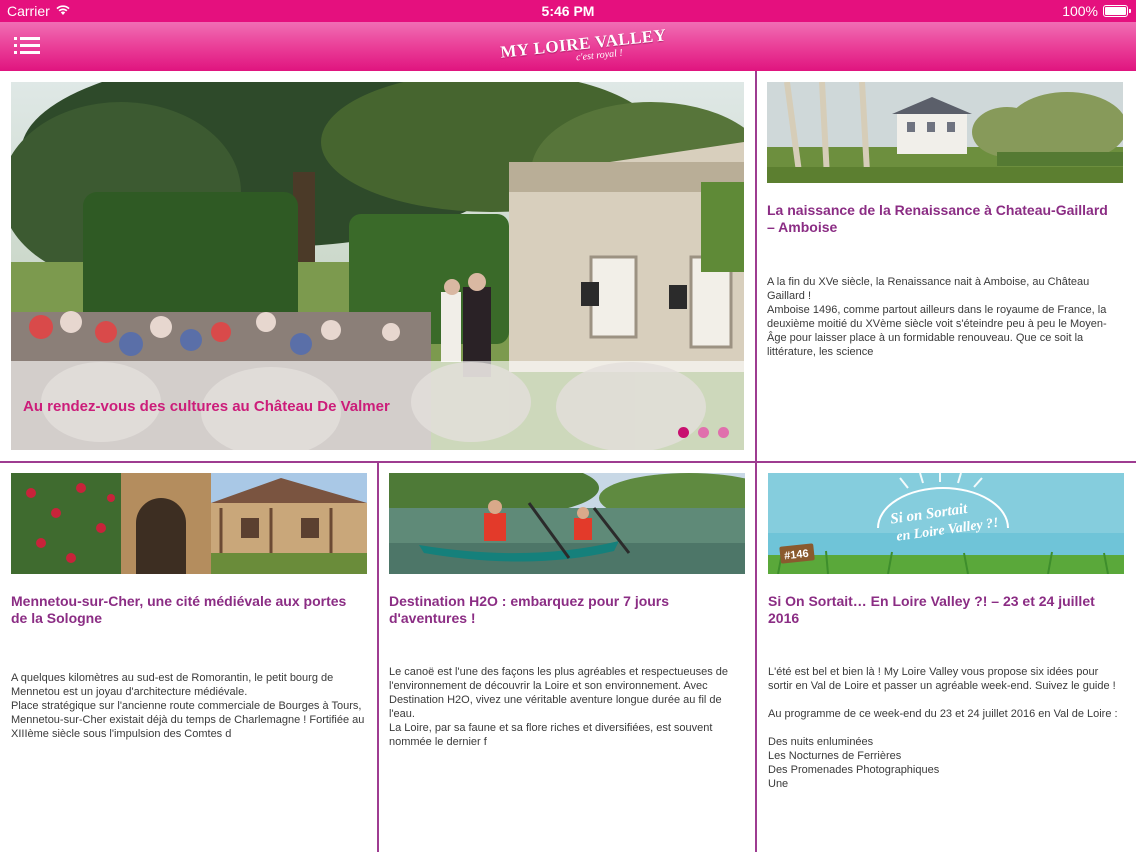 This screenshot has width=1136, height=852. What do you see at coordinates (946, 523) in the screenshot?
I see `article-thumbnail: Si on Sortait en Loire Valley ?! #146` at bounding box center [946, 523].